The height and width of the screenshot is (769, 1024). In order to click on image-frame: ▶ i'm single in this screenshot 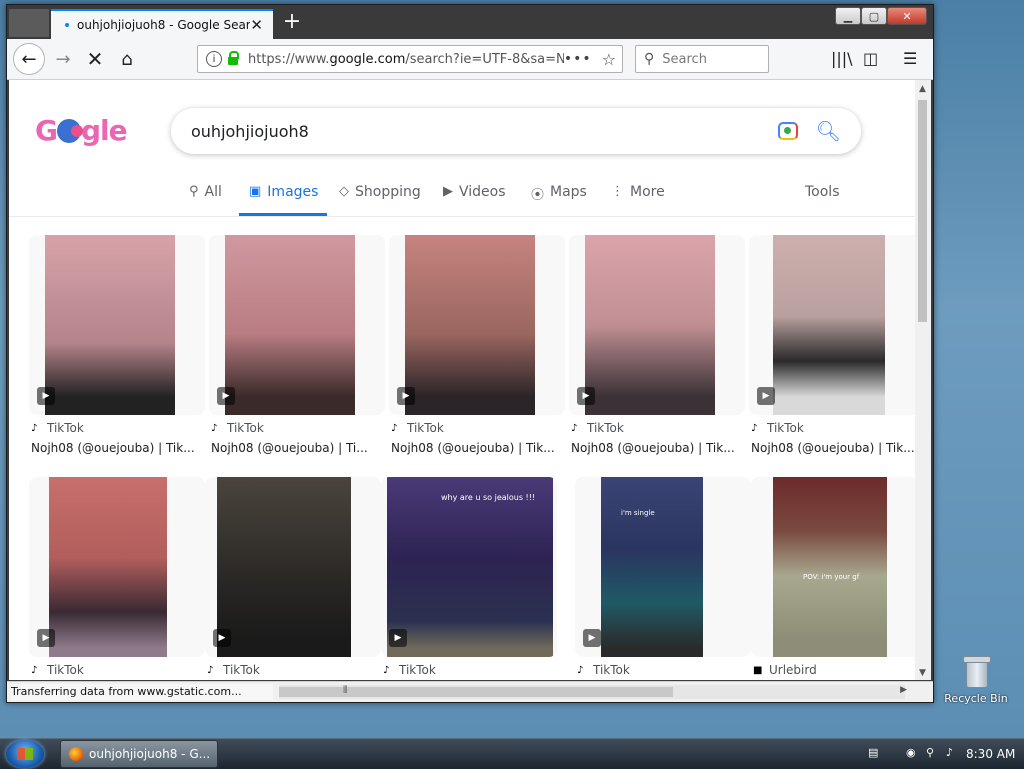, I will do `click(663, 567)`.